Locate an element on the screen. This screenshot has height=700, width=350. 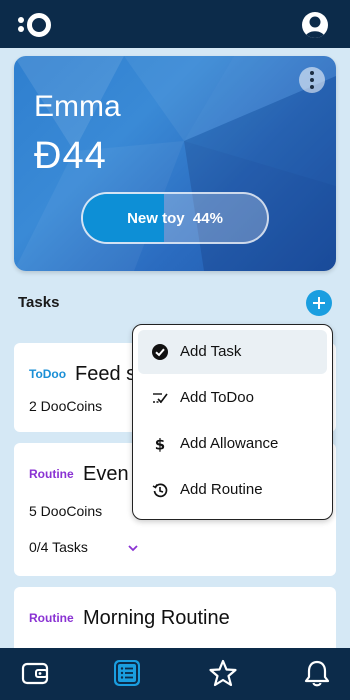
task-title: Morning Routine is located at coordinates (156, 618).